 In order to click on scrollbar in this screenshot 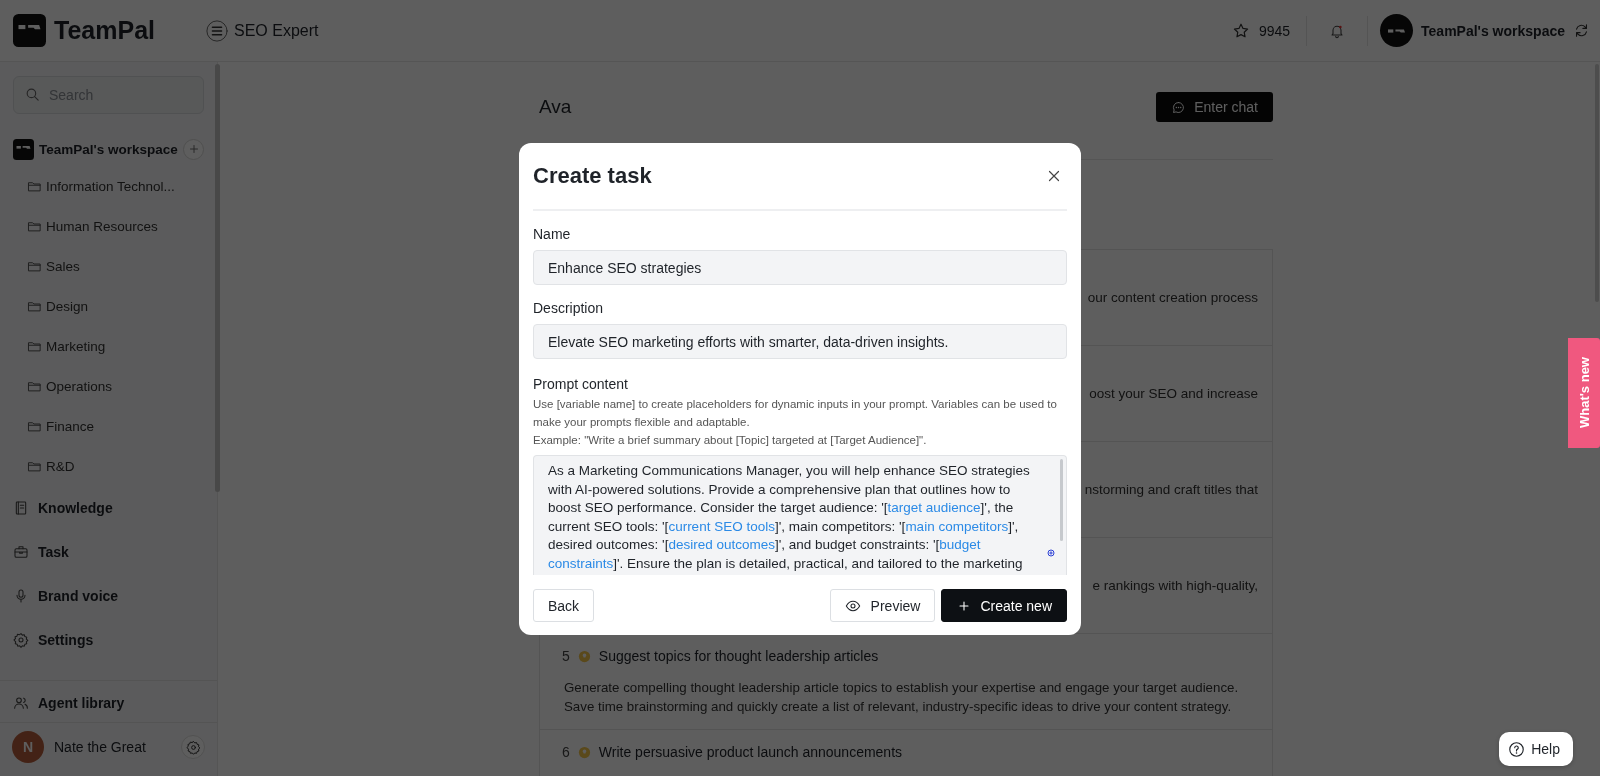, I will do `click(1061, 500)`.